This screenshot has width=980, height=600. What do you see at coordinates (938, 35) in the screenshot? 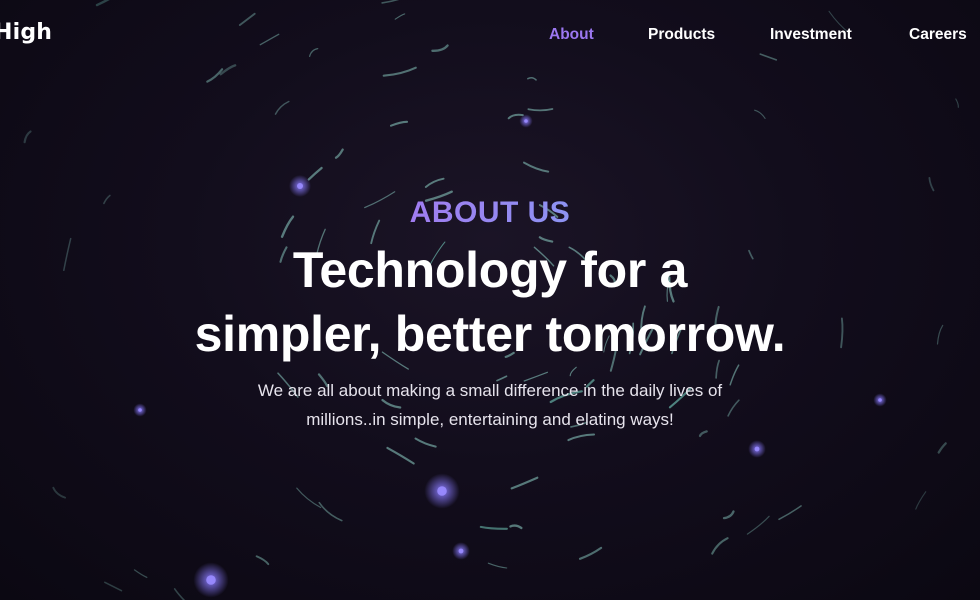
I see `nav-link-careers: Careers` at bounding box center [938, 35].